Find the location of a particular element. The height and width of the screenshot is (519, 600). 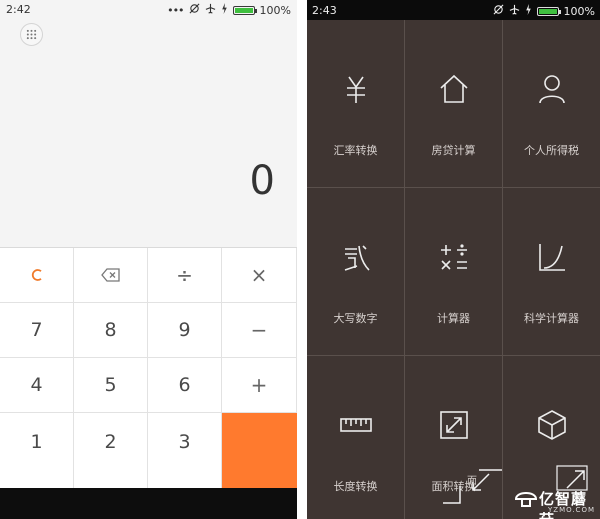

tool-scientific-calculator: 科学计算器 is located at coordinates (551, 272).